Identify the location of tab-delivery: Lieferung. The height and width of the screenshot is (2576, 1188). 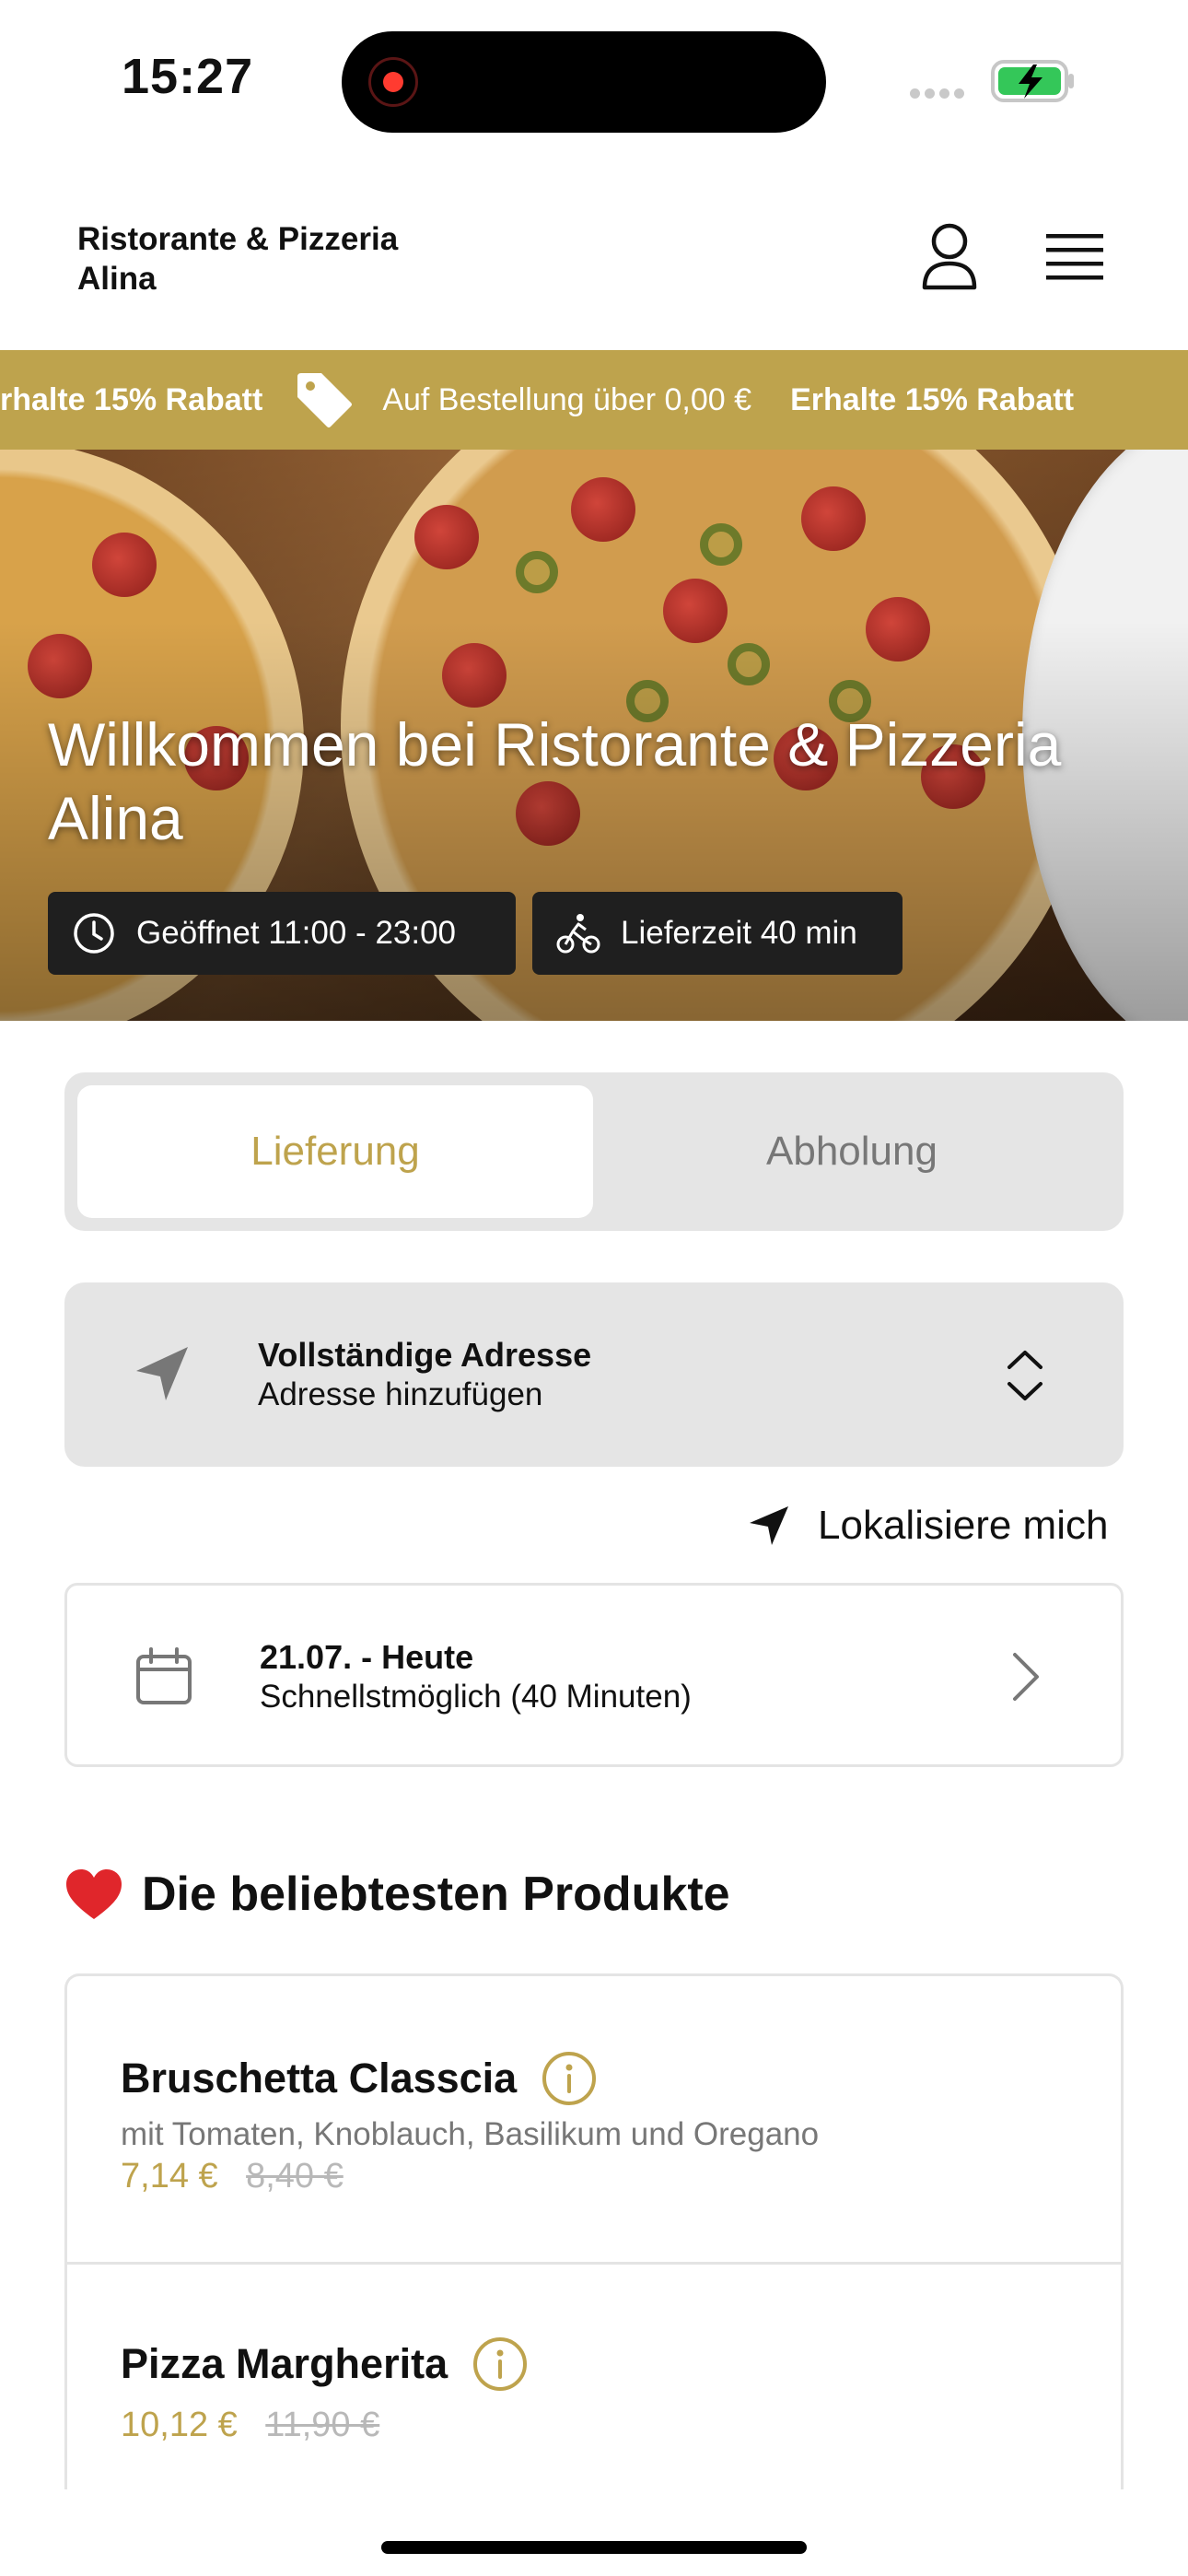
(335, 1151).